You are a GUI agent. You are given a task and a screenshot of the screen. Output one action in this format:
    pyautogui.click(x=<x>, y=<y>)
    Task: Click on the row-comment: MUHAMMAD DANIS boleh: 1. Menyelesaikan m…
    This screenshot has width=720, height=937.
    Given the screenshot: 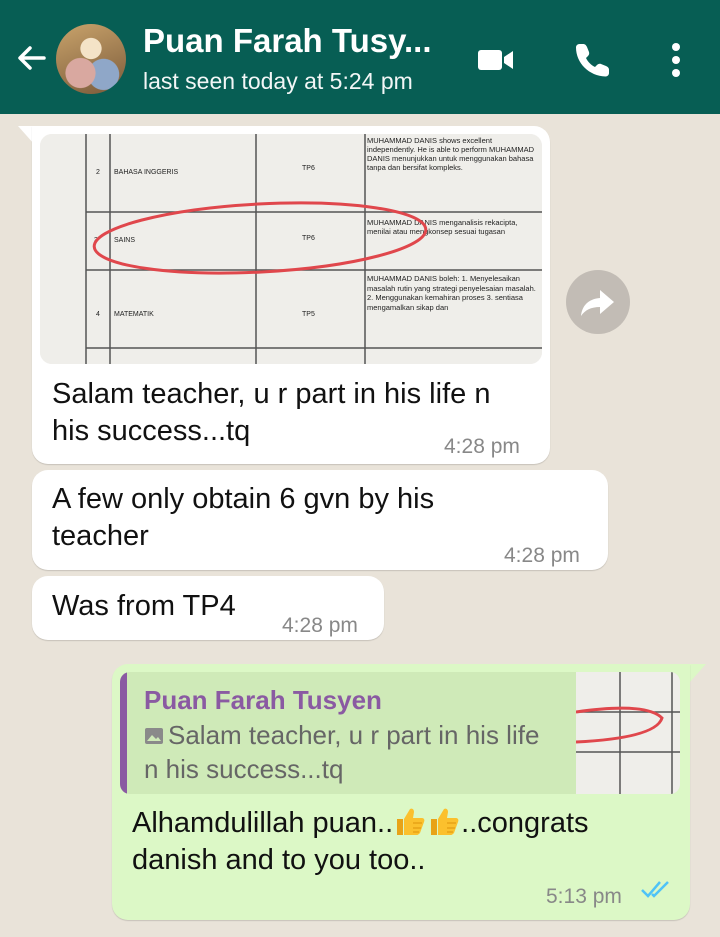 What is the action you would take?
    pyautogui.click(x=451, y=293)
    